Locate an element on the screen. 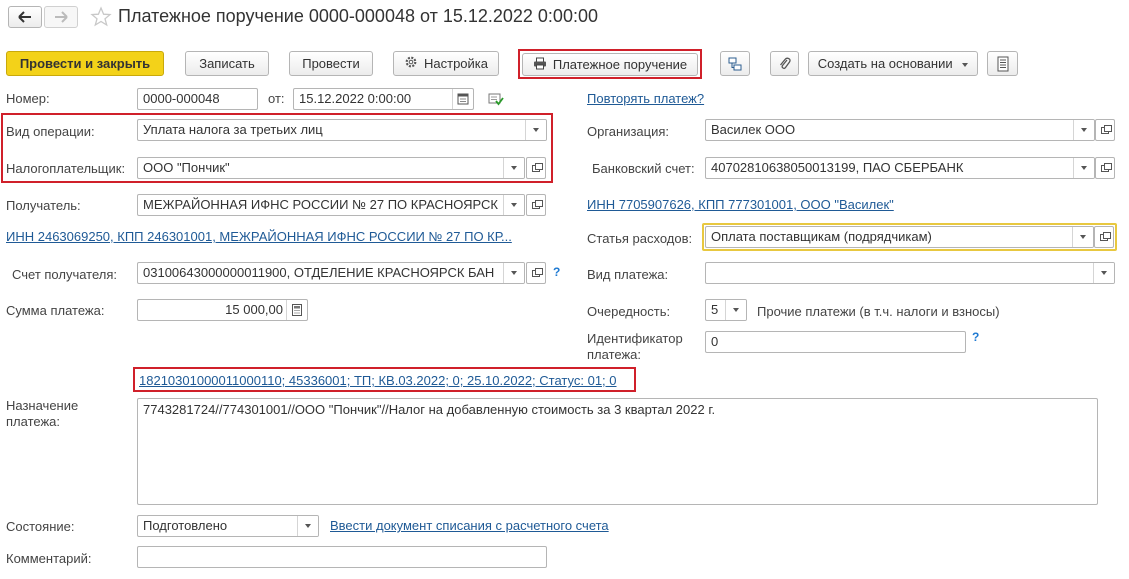  favorite-star-button is located at coordinates (101, 17).